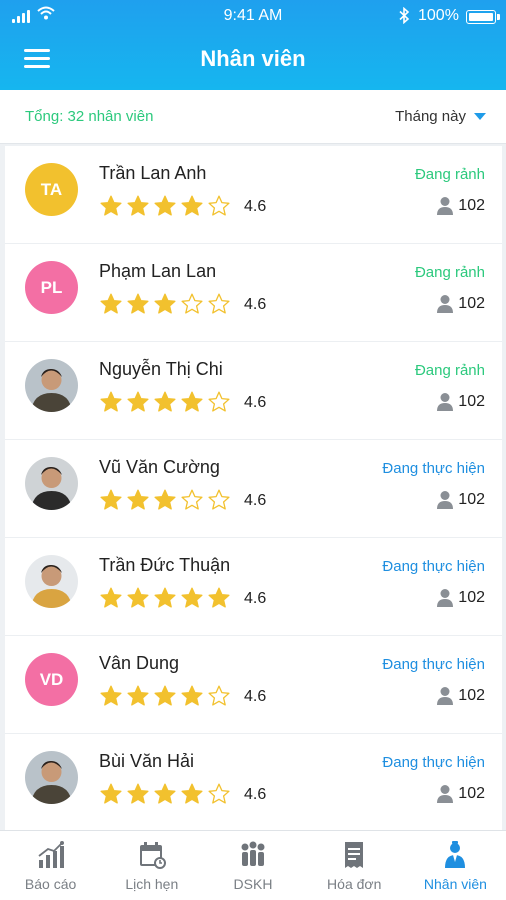 The image size is (506, 900). I want to click on battery-icon, so click(483, 17).